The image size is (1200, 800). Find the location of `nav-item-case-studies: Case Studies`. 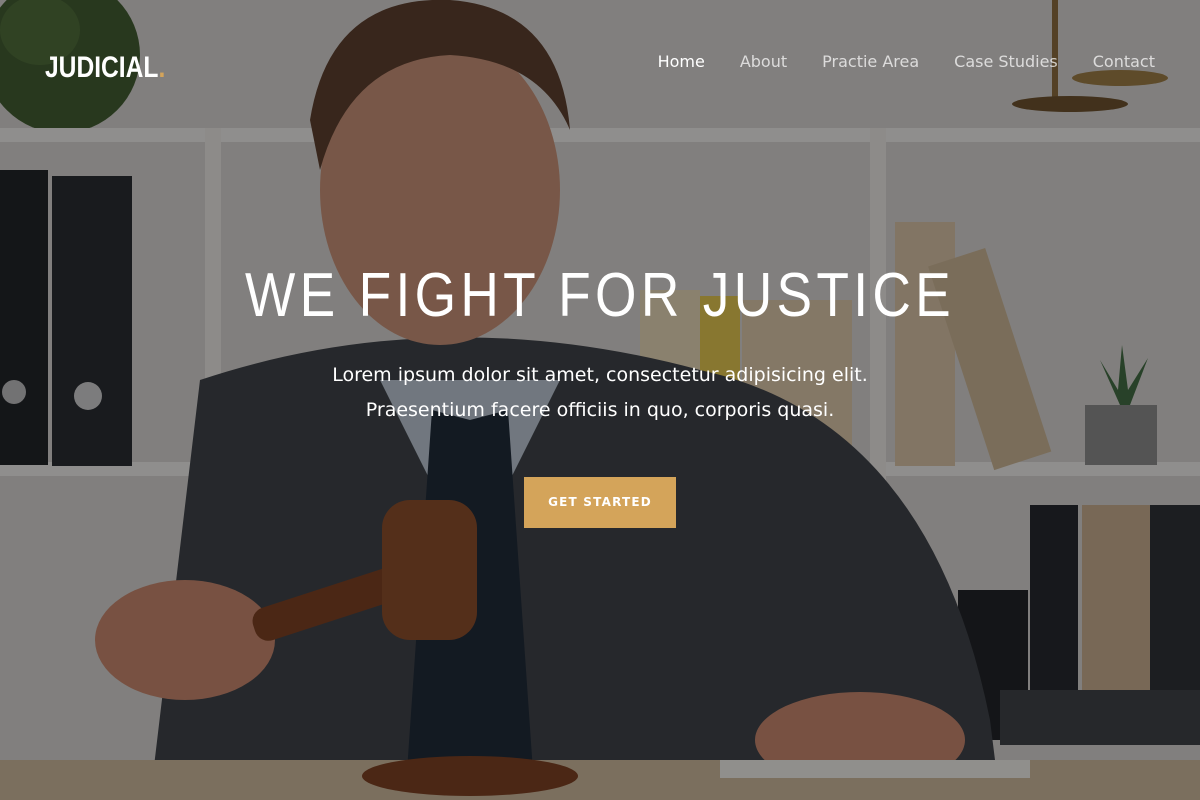

nav-item-case-studies: Case Studies is located at coordinates (1006, 62).